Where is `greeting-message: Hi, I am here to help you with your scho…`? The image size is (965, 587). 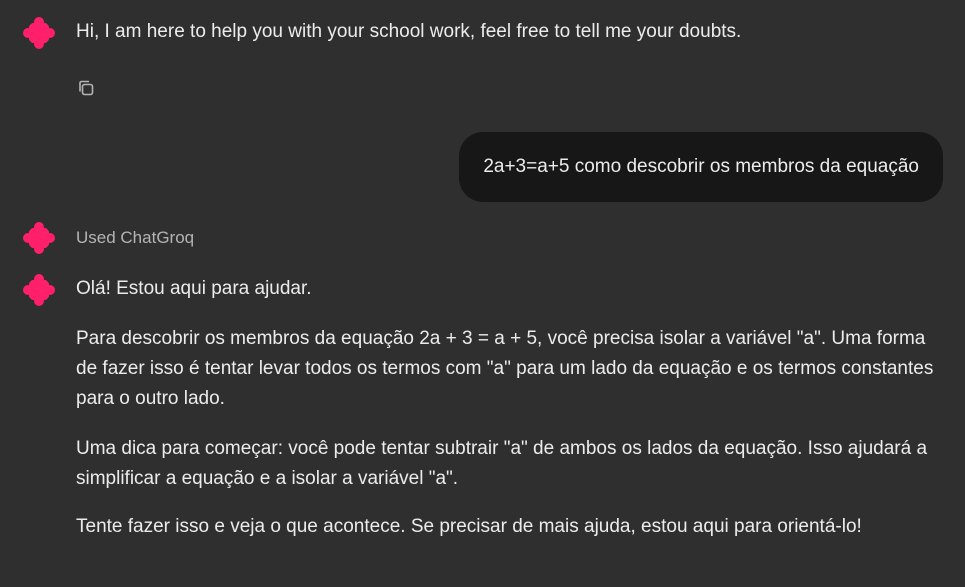 greeting-message: Hi, I am here to help you with your scho… is located at coordinates (409, 31).